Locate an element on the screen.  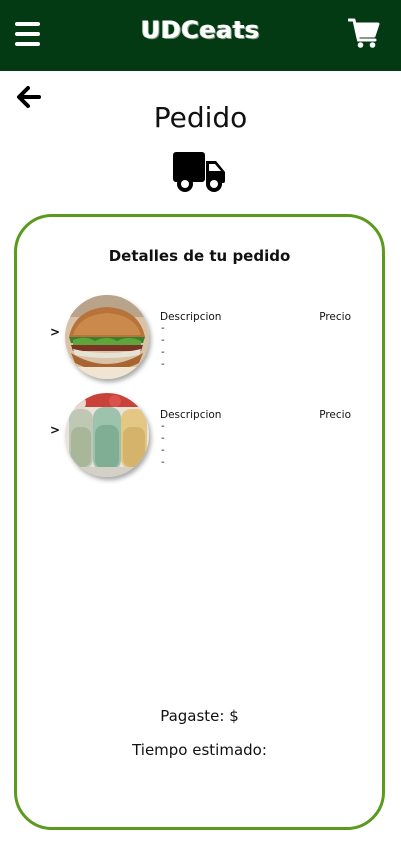
order-details-title: Detalles de tu pedido is located at coordinates (199, 256).